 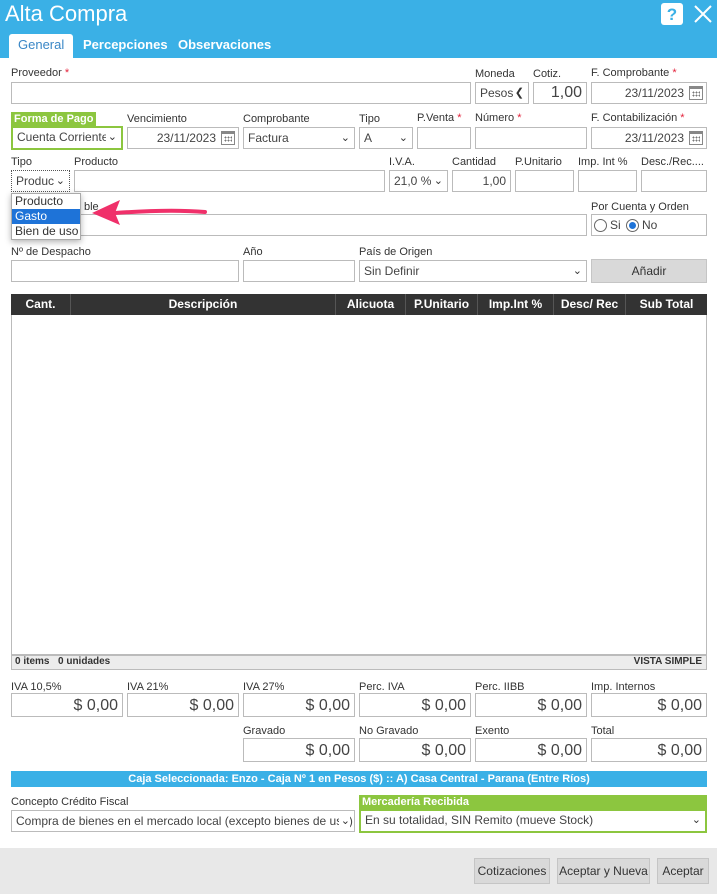 I want to click on pais-select: Sin Definir ⌄, so click(x=473, y=271).